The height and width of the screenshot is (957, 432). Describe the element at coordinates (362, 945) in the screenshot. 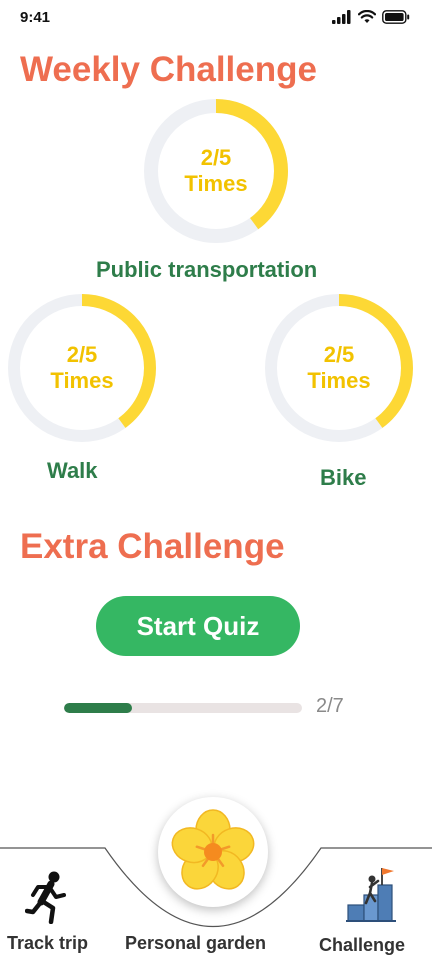

I see `nav-challenge-label: Challenge` at that location.